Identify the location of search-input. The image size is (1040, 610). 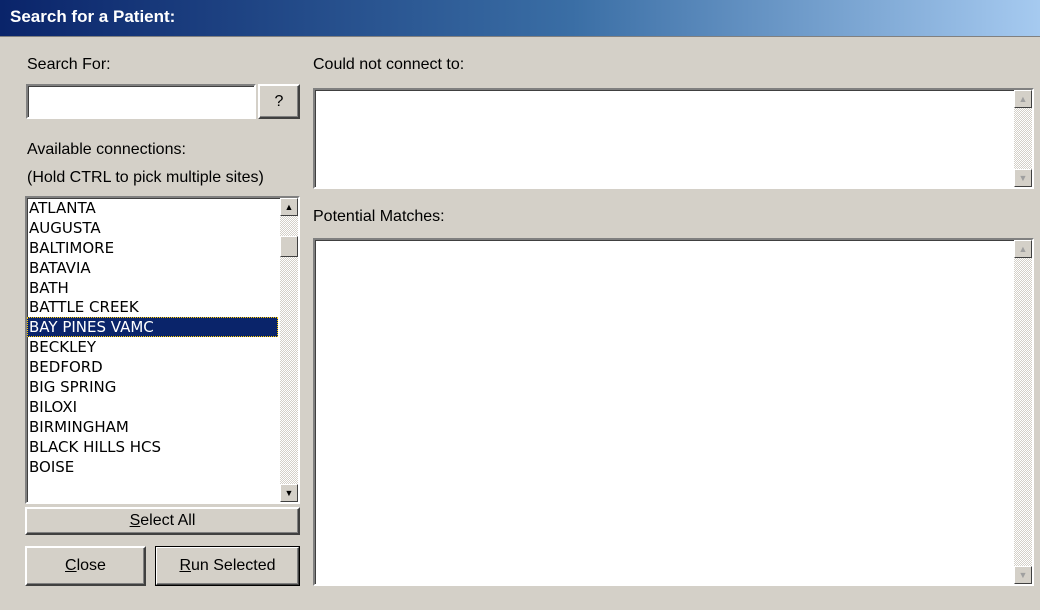
(141, 101).